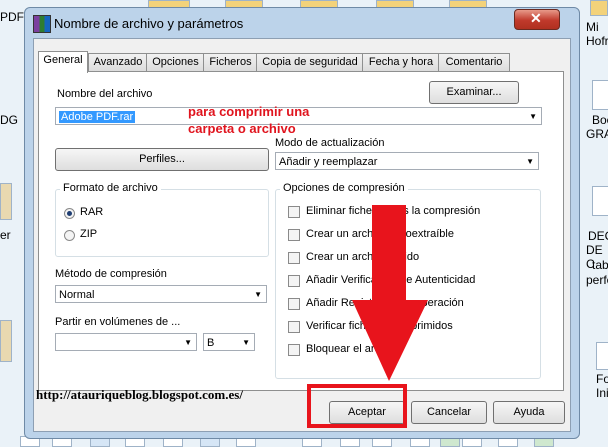 The height and width of the screenshot is (447, 608). I want to click on title-bar: Nombre de archivo y parámetros ✕, so click(302, 23).